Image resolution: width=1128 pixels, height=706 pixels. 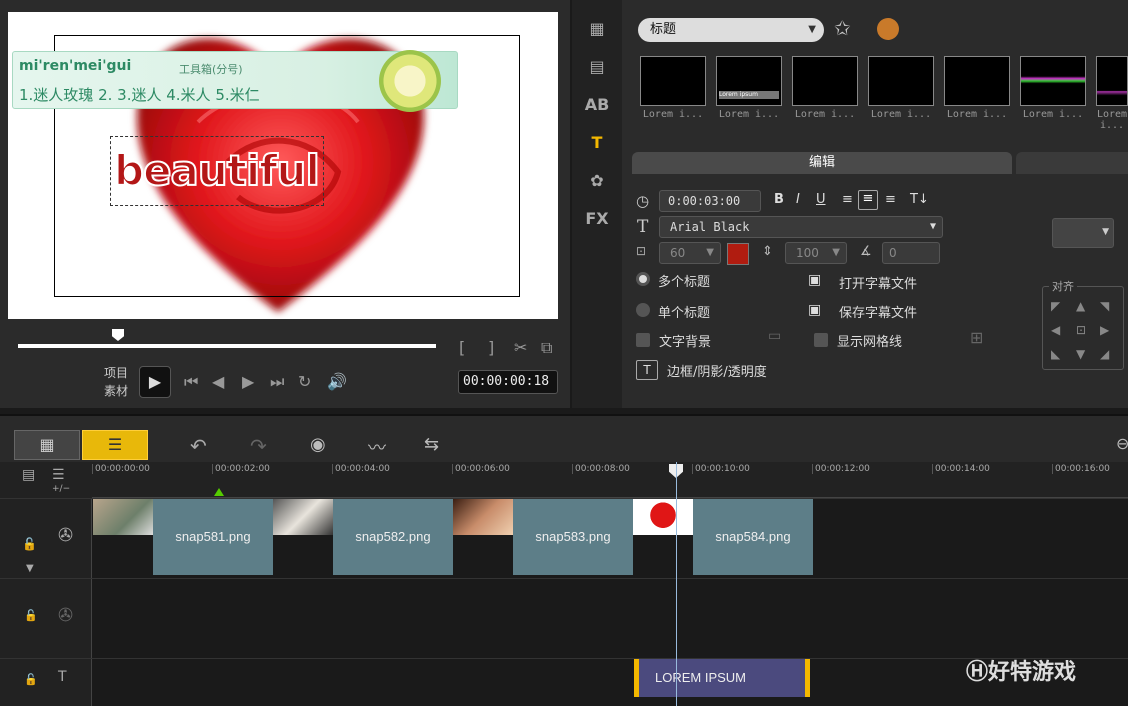 I want to click on audio-mixer-icon: 〰, so click(x=377, y=447).